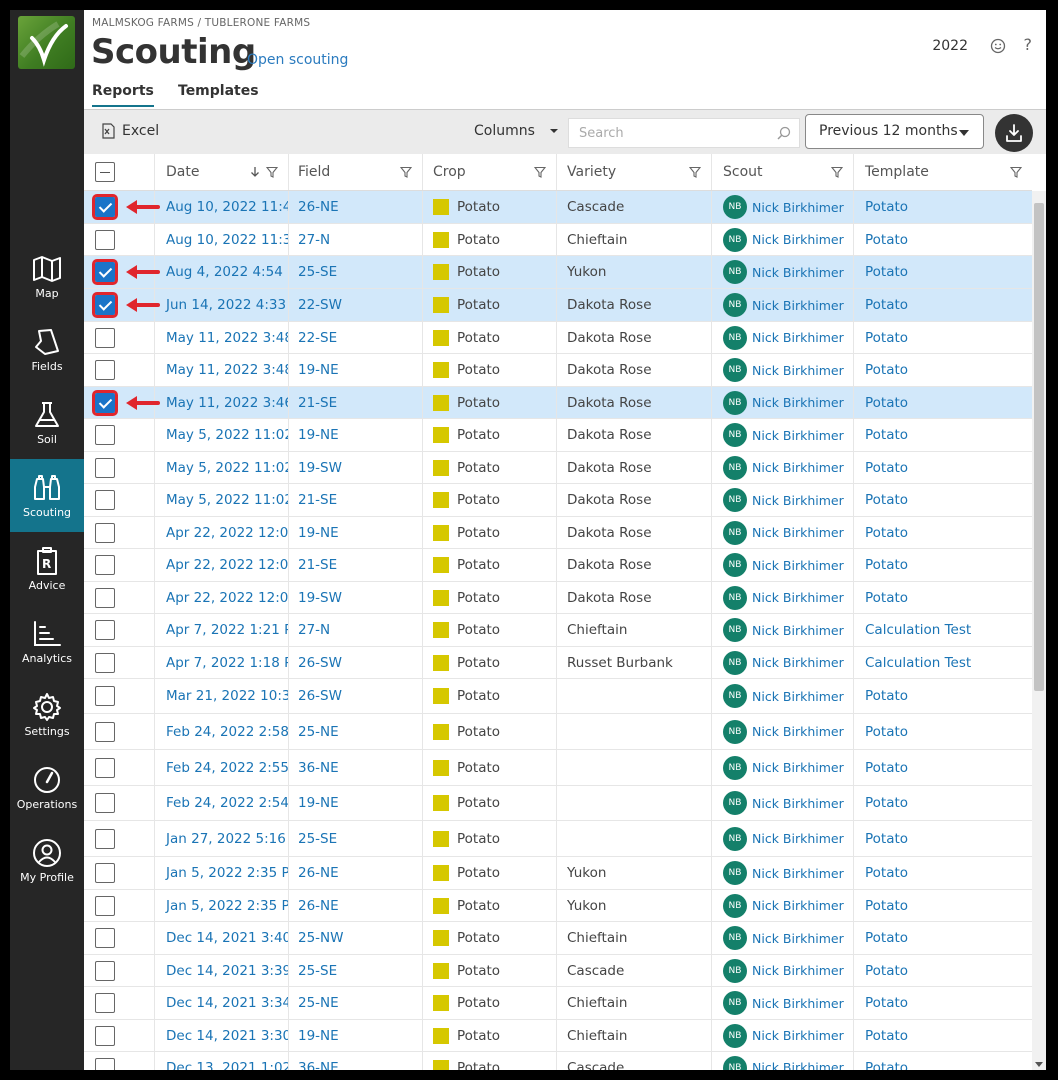 The height and width of the screenshot is (1080, 1058). Describe the element at coordinates (222, 272) in the screenshot. I see `row-date-link: Aug 4, 2022 4:54 PM` at that location.